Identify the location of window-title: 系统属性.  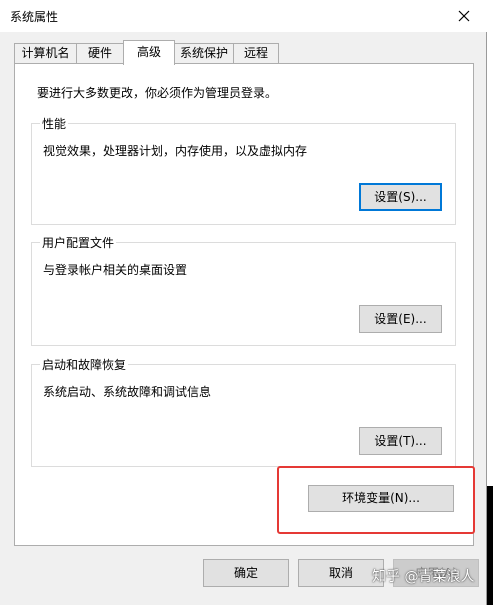
(34, 17).